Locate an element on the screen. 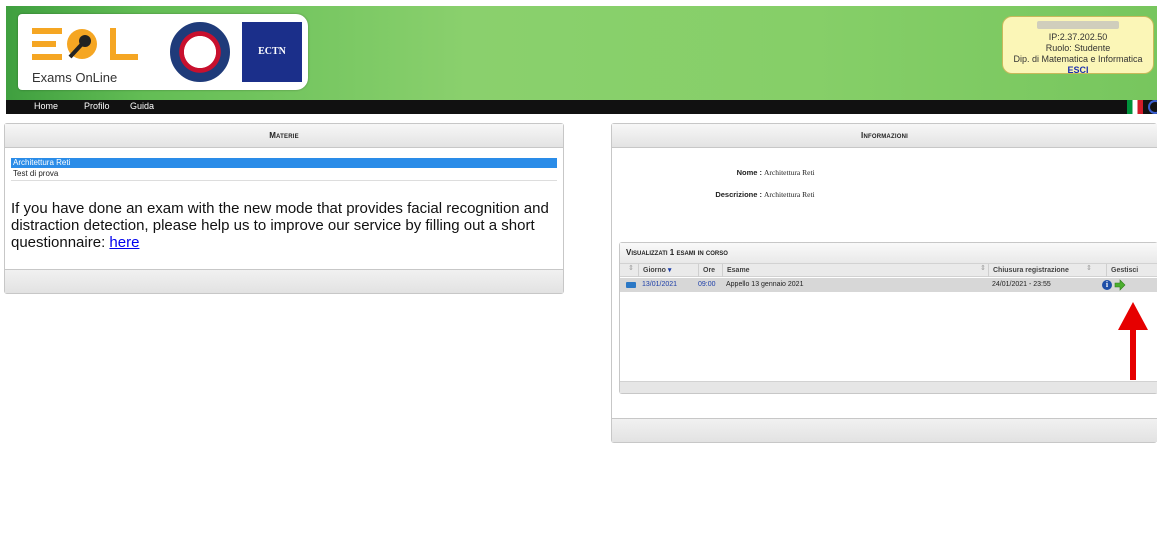  eol-logo is located at coordinates (85, 44).